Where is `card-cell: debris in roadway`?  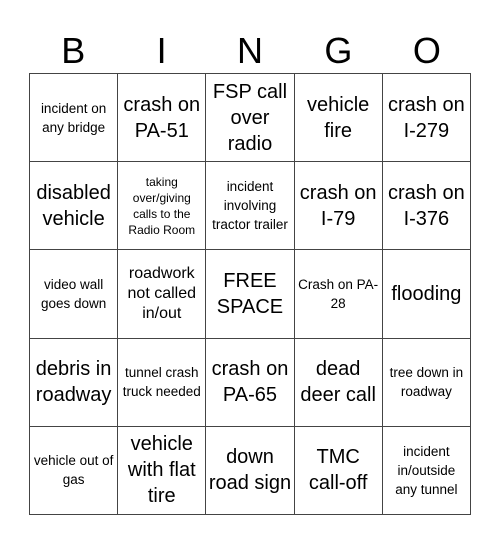 card-cell: debris in roadway is located at coordinates (73, 382).